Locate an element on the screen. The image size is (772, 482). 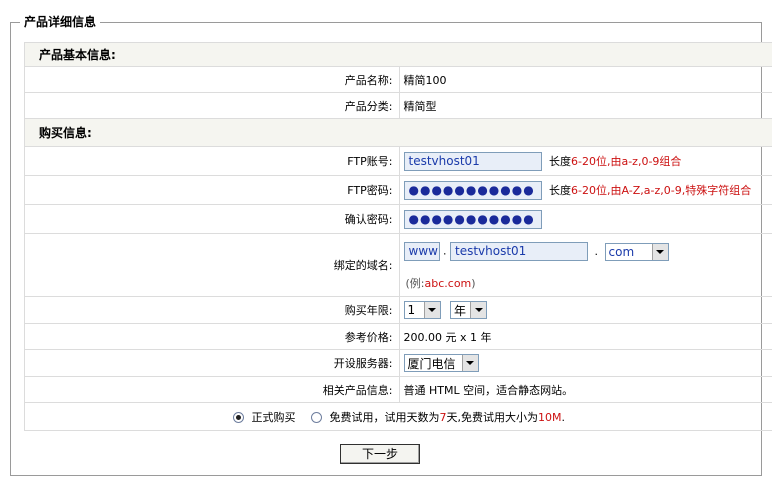
formal-purchase-radio is located at coordinates (238, 417).